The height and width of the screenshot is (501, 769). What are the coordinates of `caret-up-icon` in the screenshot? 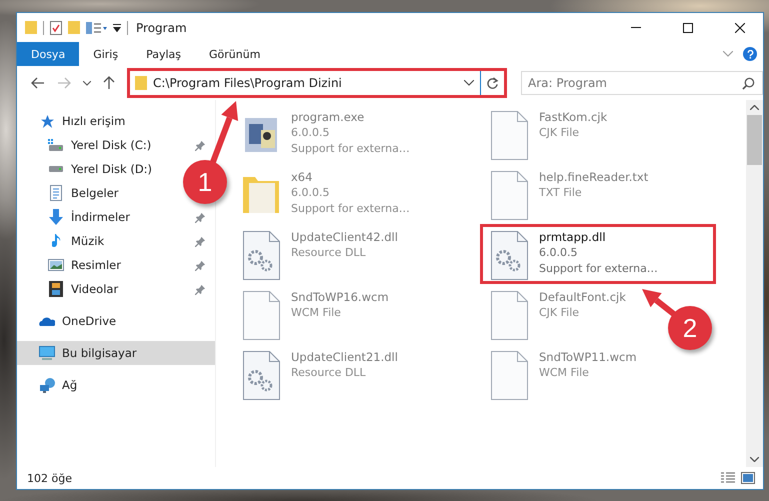 It's located at (754, 107).